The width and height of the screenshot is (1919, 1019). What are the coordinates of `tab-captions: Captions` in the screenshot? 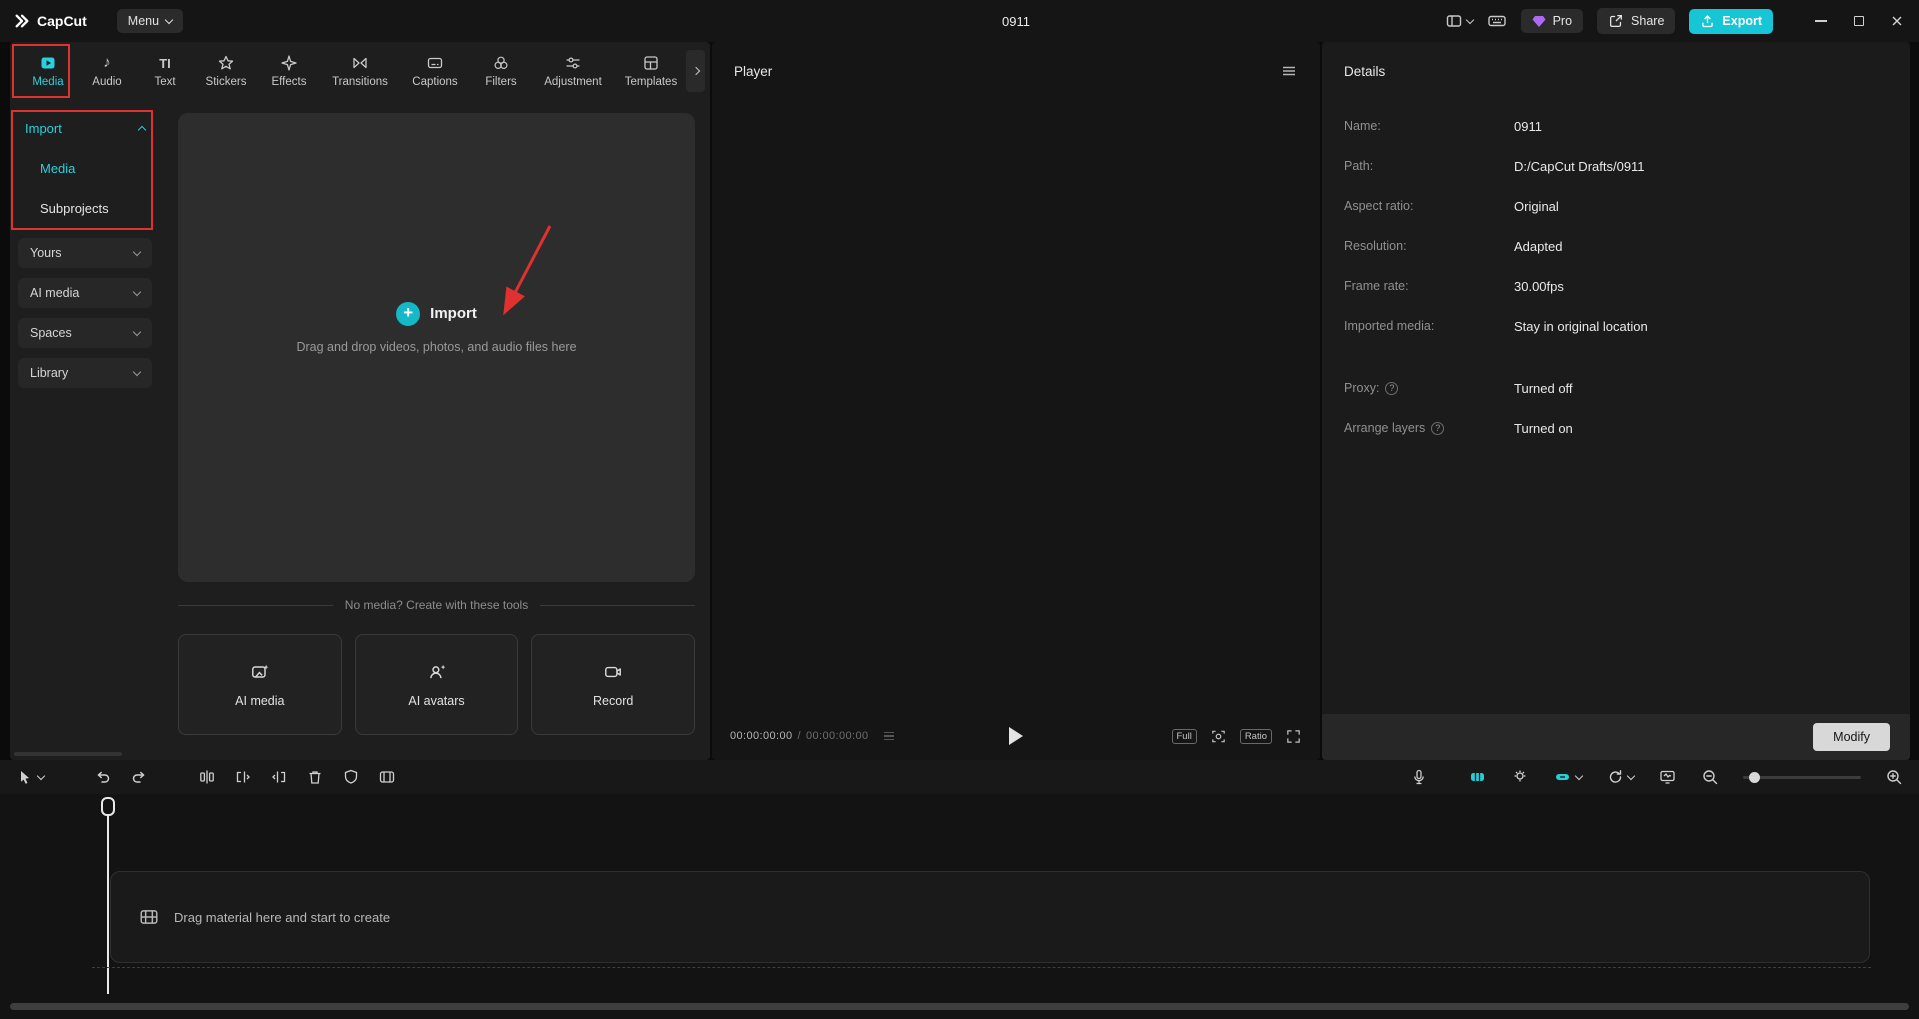 It's located at (435, 71).